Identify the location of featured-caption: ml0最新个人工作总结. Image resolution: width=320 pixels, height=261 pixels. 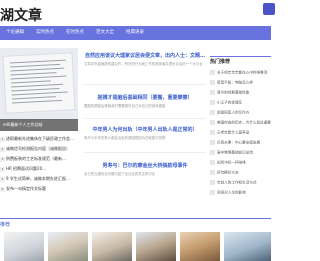
(39, 125).